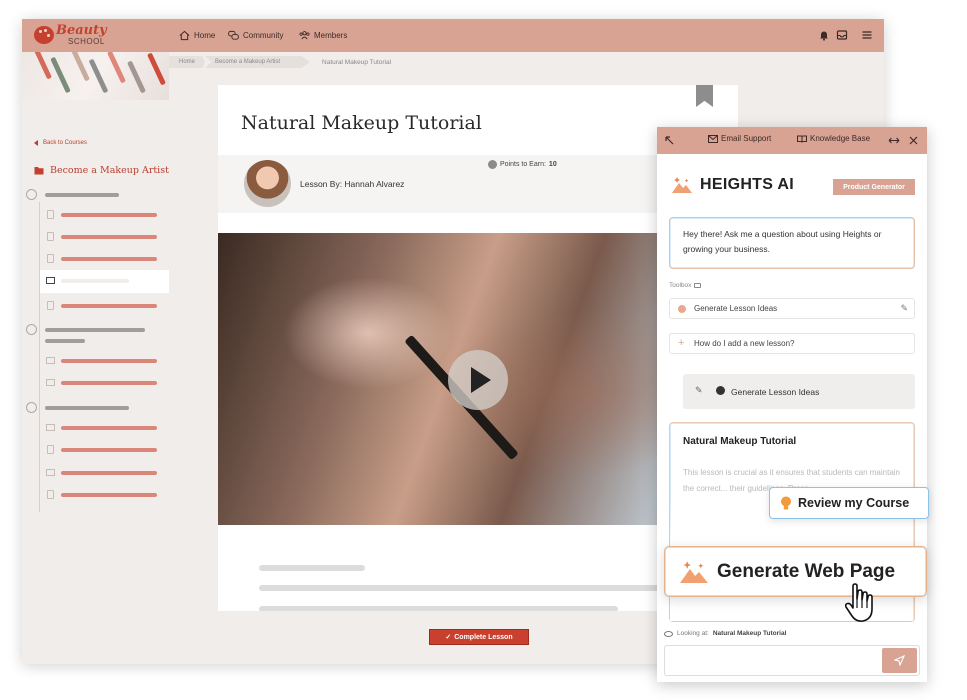 This screenshot has height=700, width=967. I want to click on mountain-sparkle-icon, so click(682, 185).